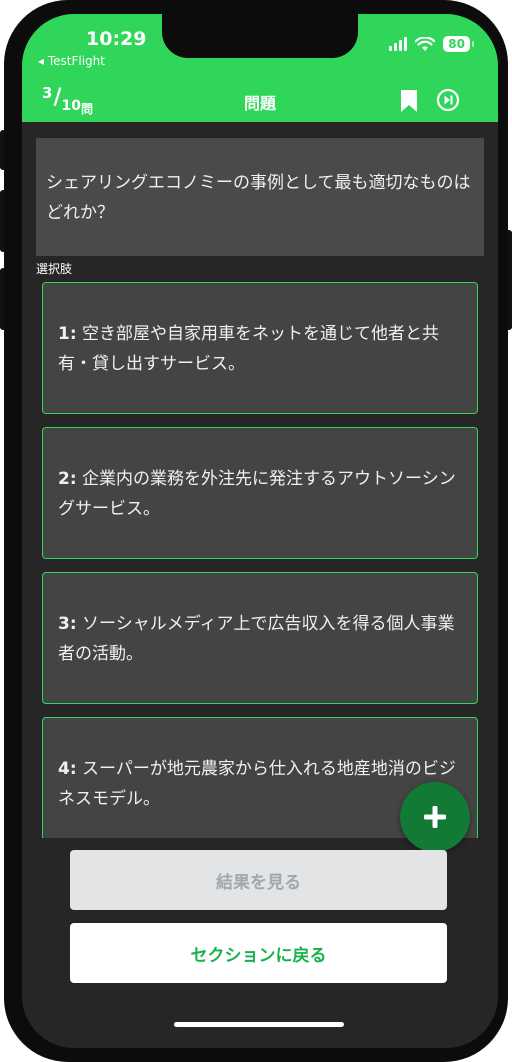 Image resolution: width=512 pixels, height=1062 pixels. Describe the element at coordinates (67, 479) in the screenshot. I see `choice-number: 2:` at that location.